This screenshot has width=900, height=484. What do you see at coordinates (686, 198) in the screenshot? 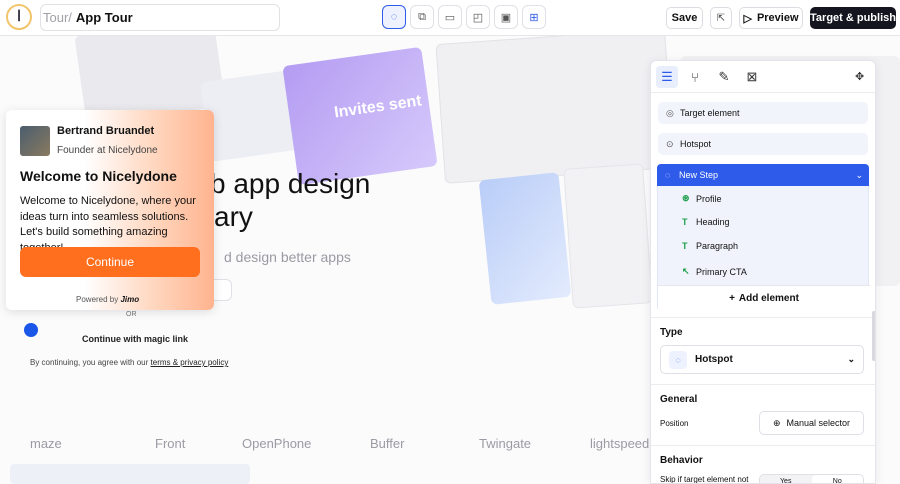
I see `profile-icon: ⊛` at bounding box center [686, 198].